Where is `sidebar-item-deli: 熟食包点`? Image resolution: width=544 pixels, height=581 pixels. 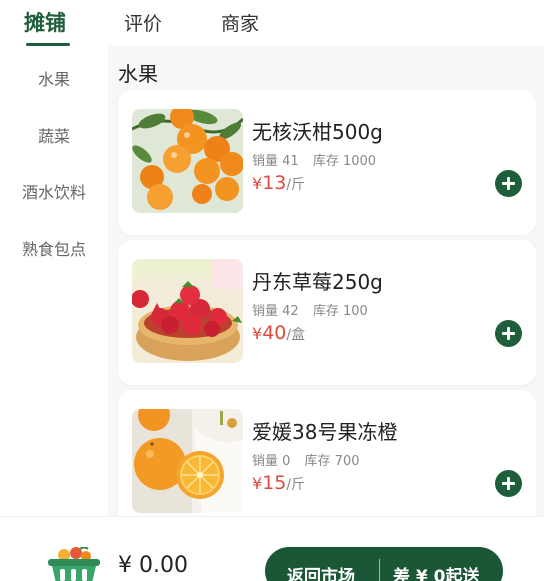 sidebar-item-deli: 熟食包点 is located at coordinates (54, 248).